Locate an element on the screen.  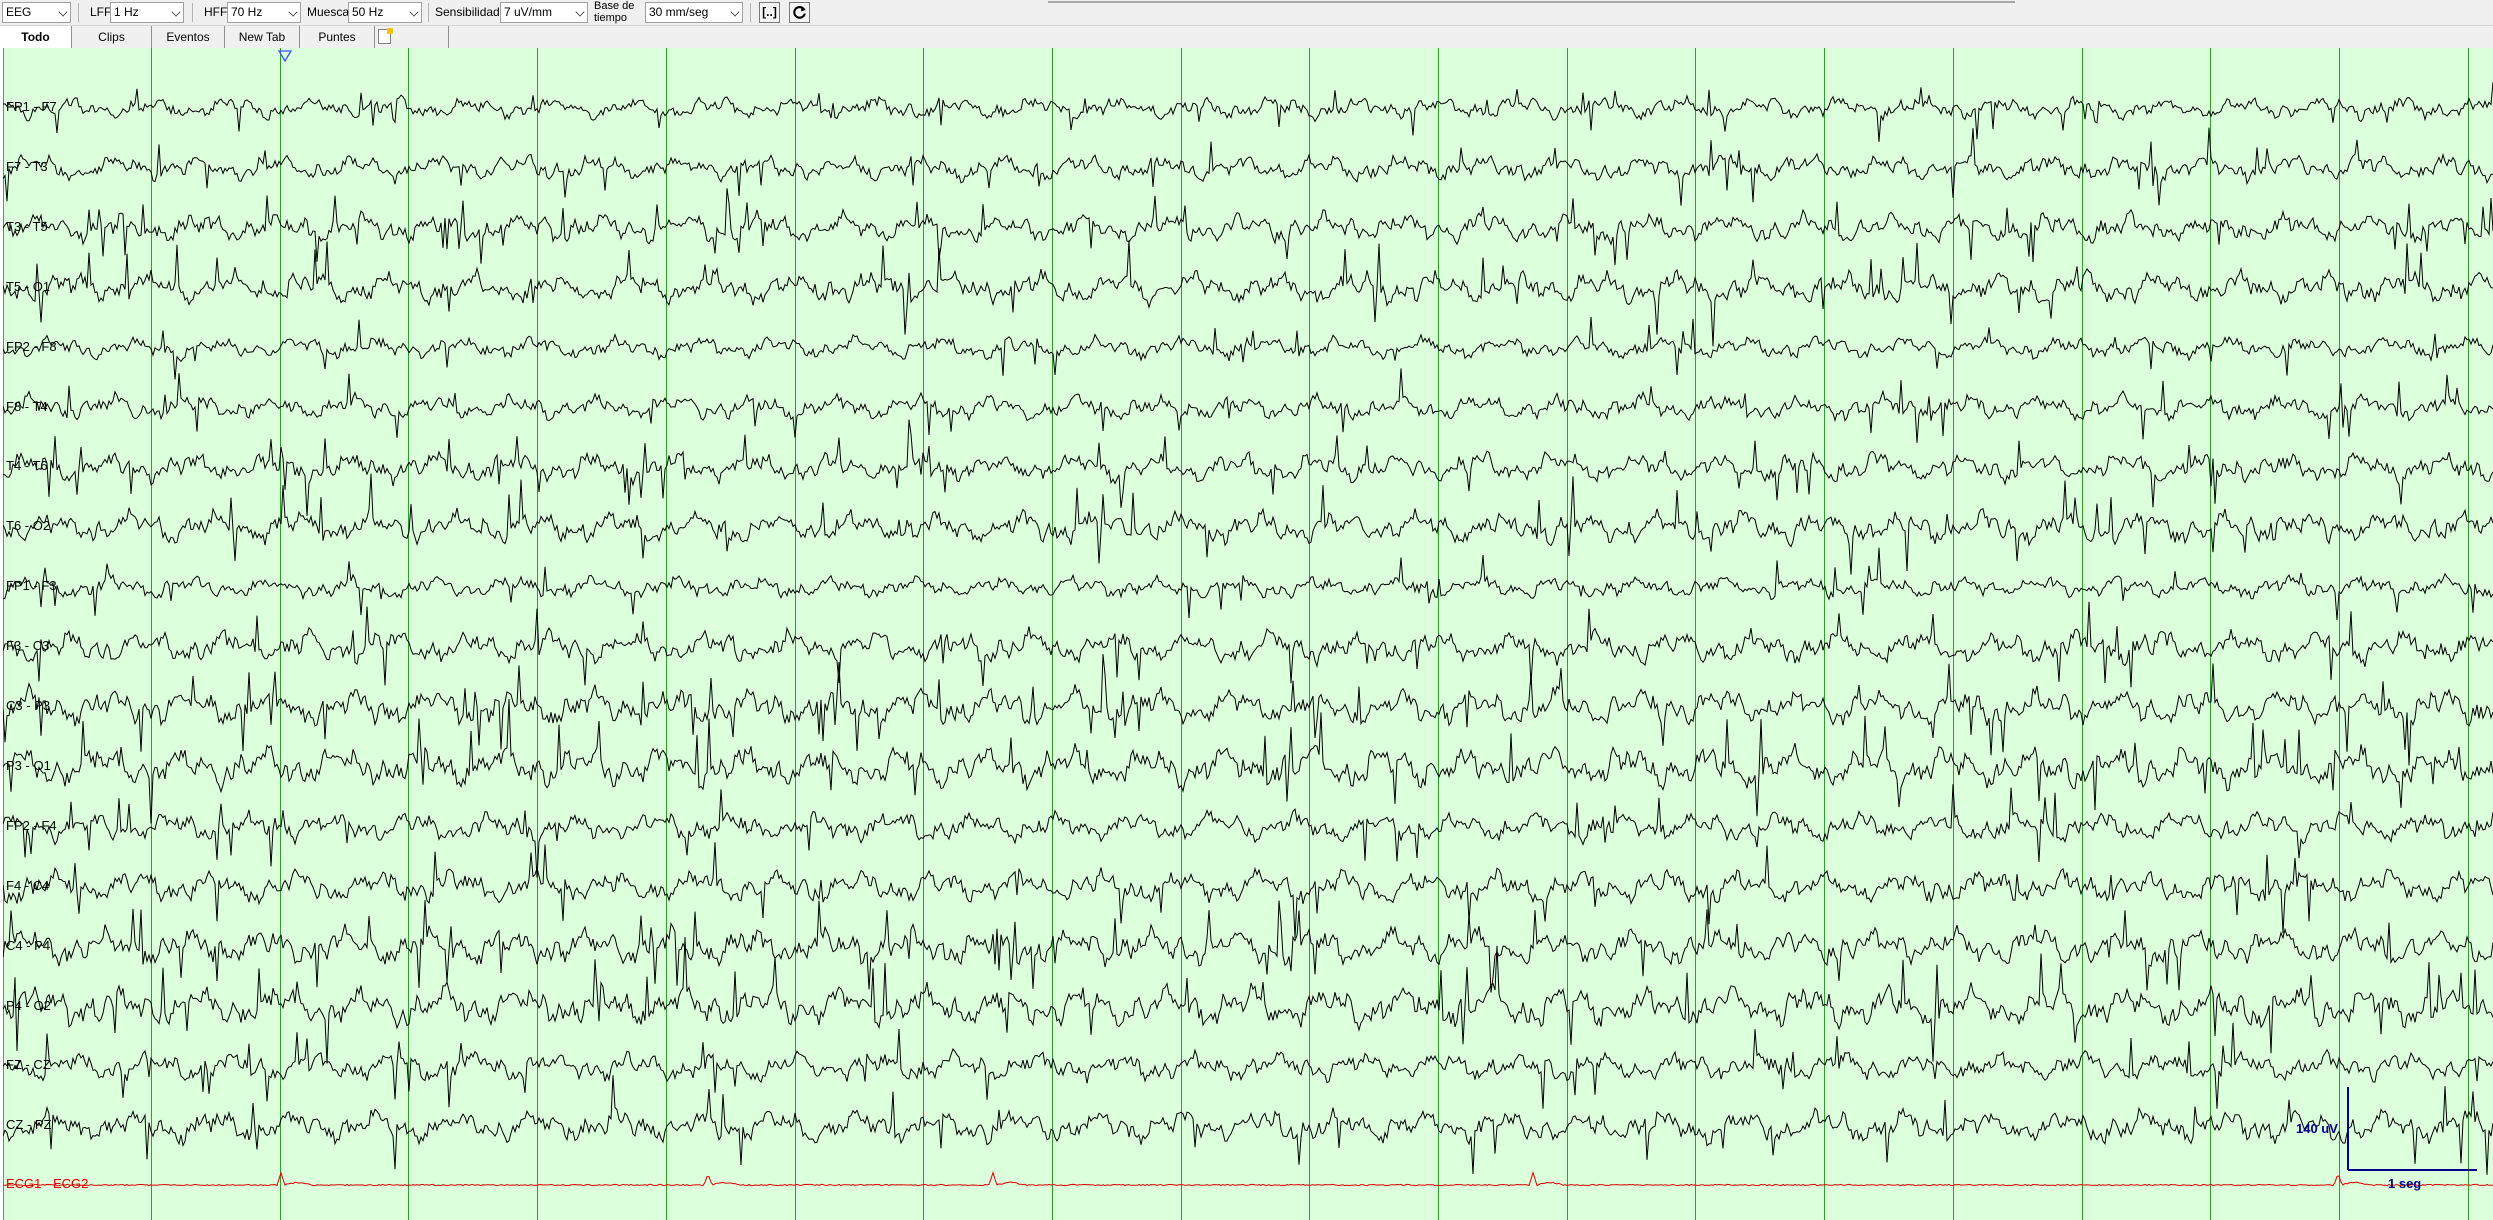
timebase-label: Base de tiempo is located at coordinates (614, 12).